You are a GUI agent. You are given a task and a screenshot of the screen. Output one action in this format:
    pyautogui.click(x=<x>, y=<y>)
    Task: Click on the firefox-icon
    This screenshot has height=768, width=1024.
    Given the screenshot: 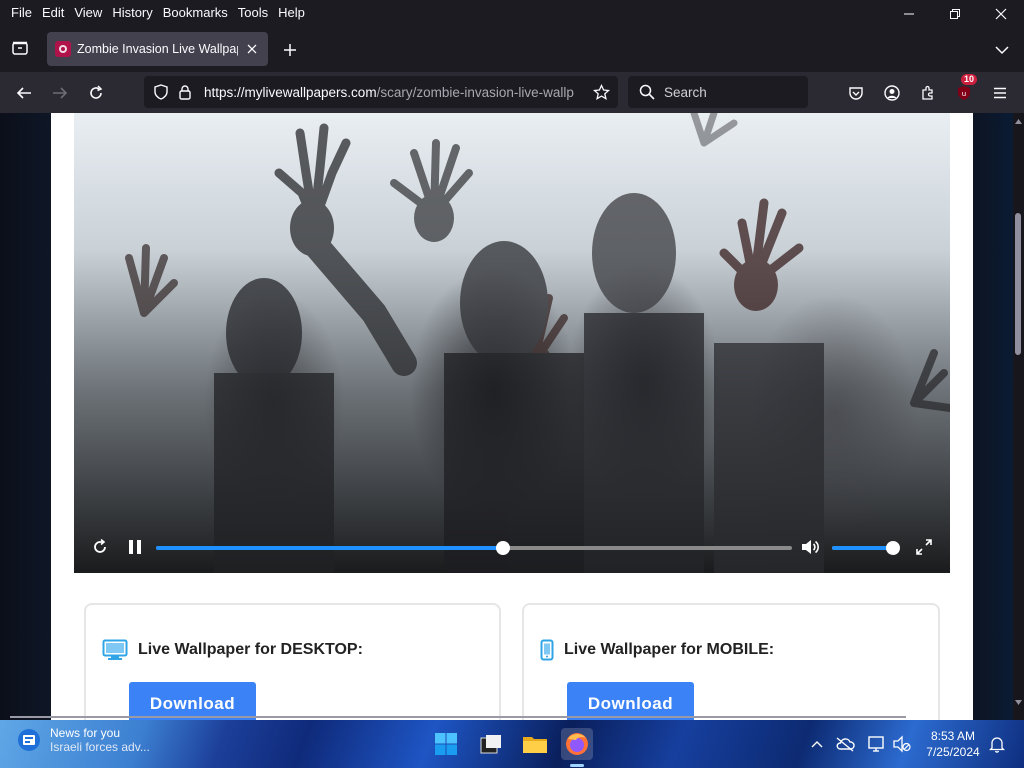 What is the action you would take?
    pyautogui.click(x=577, y=744)
    